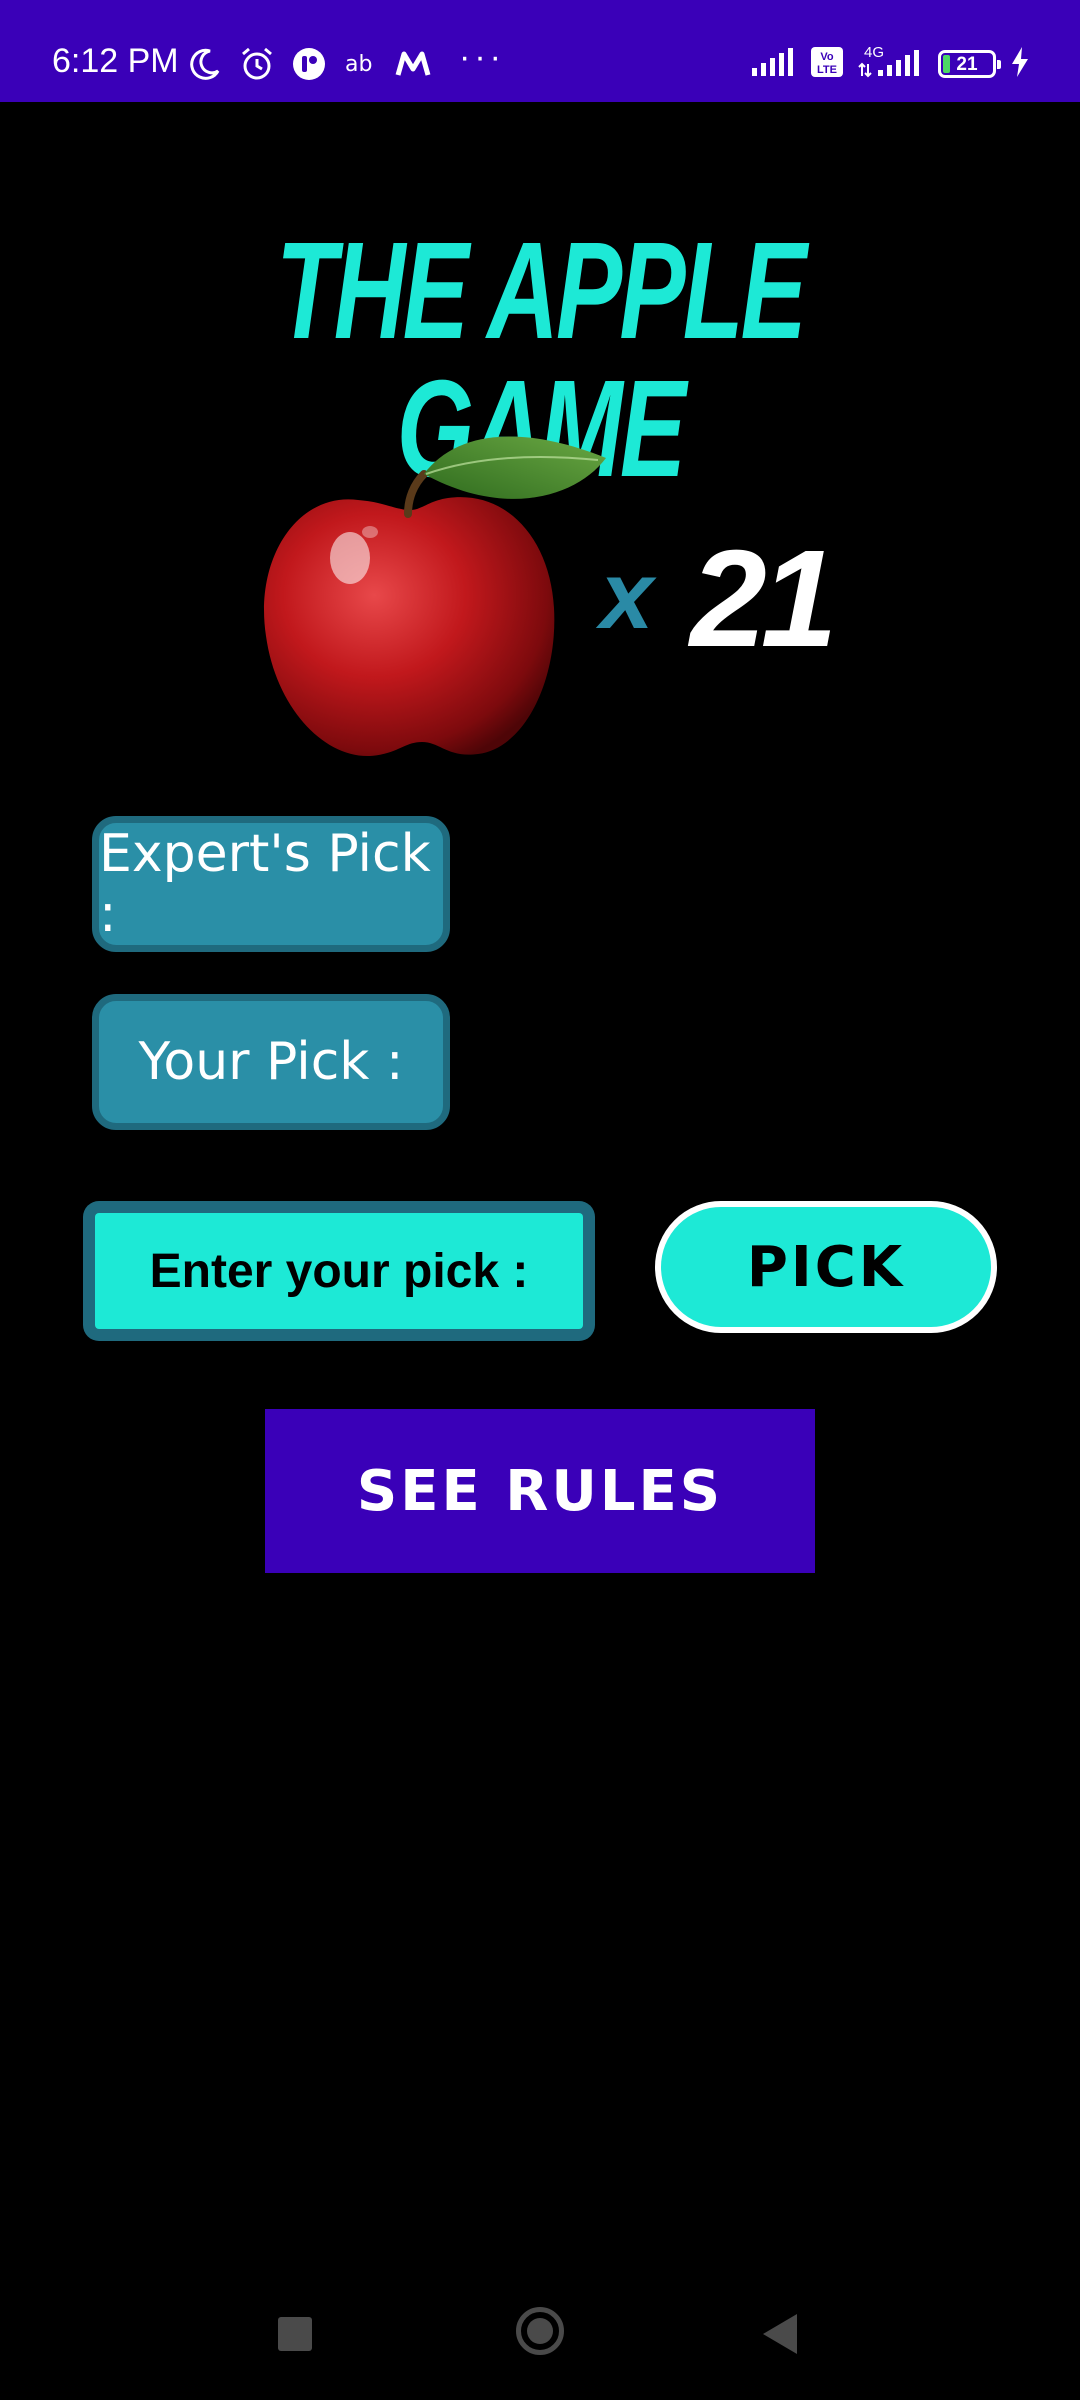 Image resolution: width=1080 pixels, height=2400 pixels. I want to click on see-rules-label: SEE RULES, so click(540, 1491).